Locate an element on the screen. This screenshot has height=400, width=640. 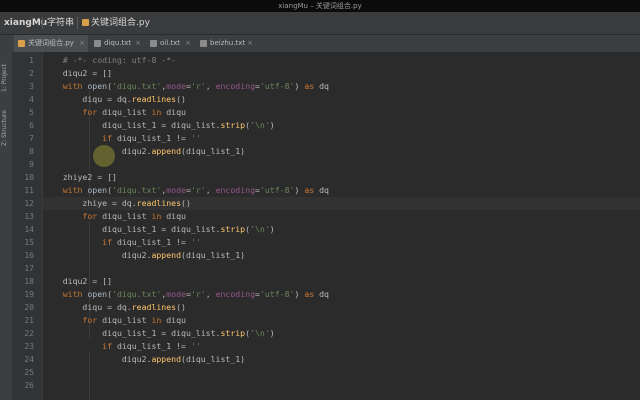
line-number: 15 is located at coordinates (29, 242).